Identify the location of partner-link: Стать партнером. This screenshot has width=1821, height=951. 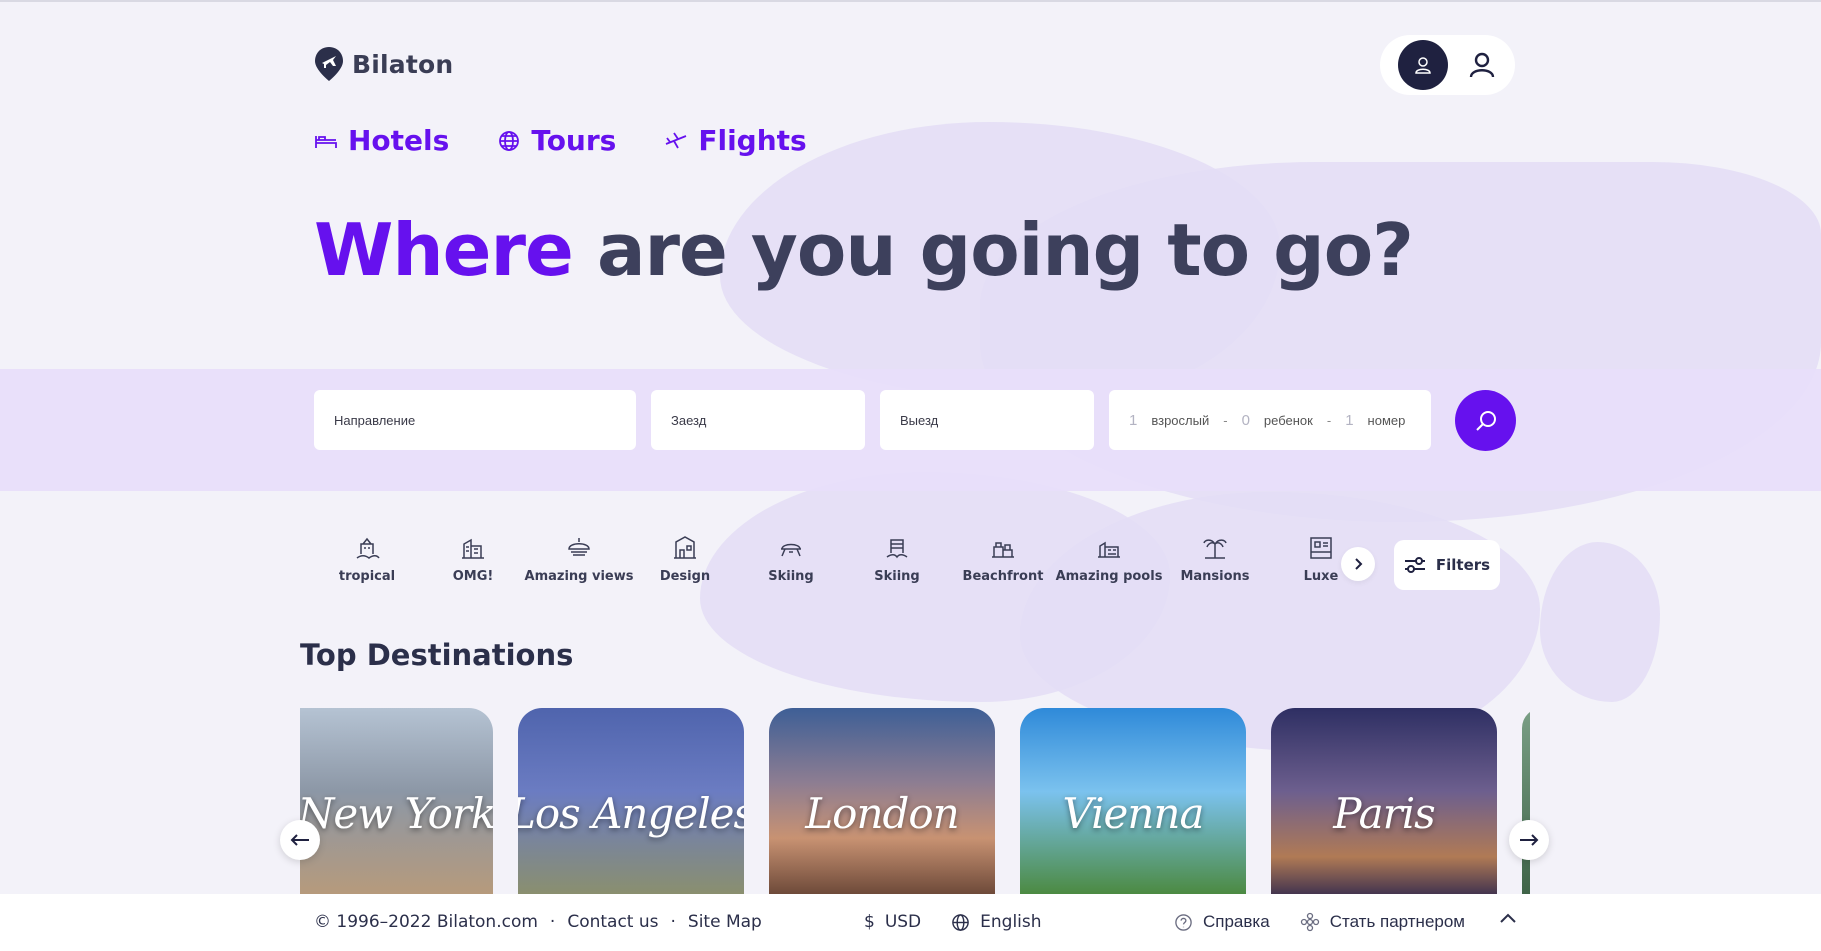
(1382, 922).